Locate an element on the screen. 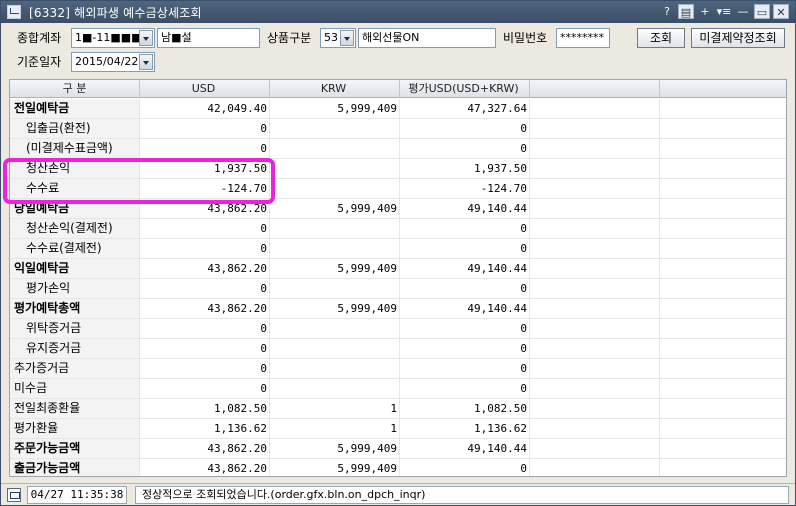  header-category: 구 분 is located at coordinates (75, 89).